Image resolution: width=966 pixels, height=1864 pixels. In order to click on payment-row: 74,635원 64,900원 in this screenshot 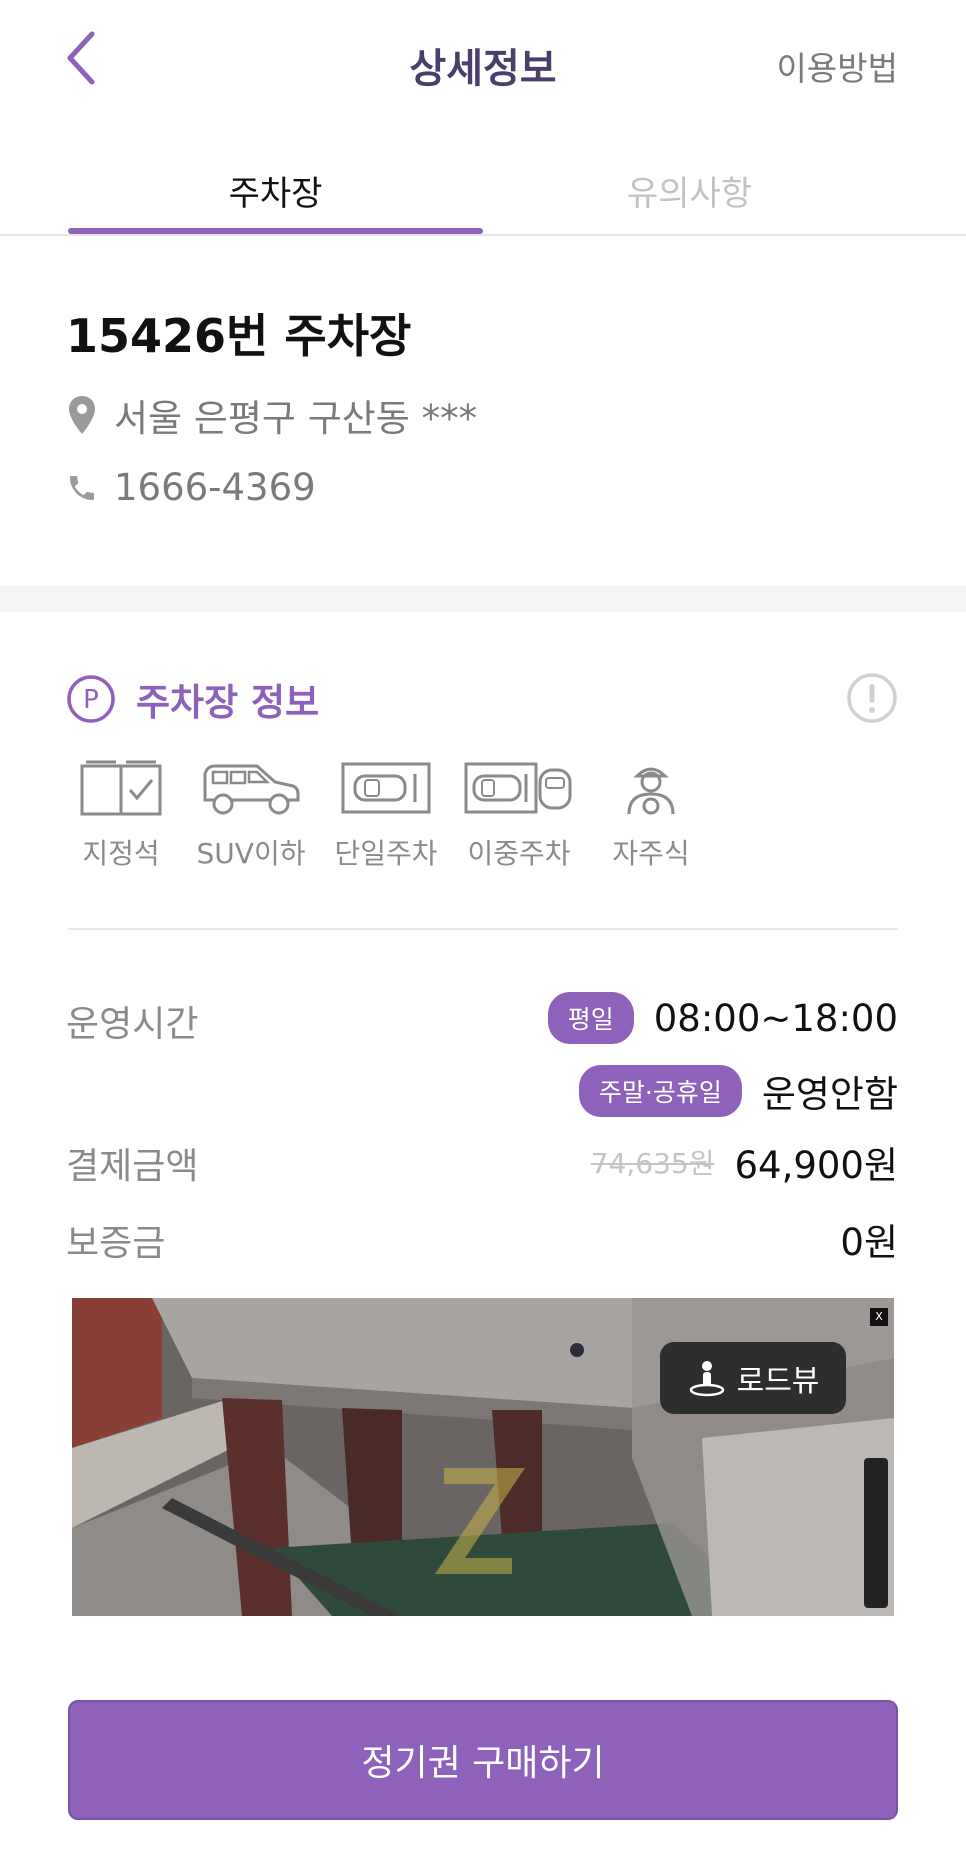, I will do `click(744, 1162)`.